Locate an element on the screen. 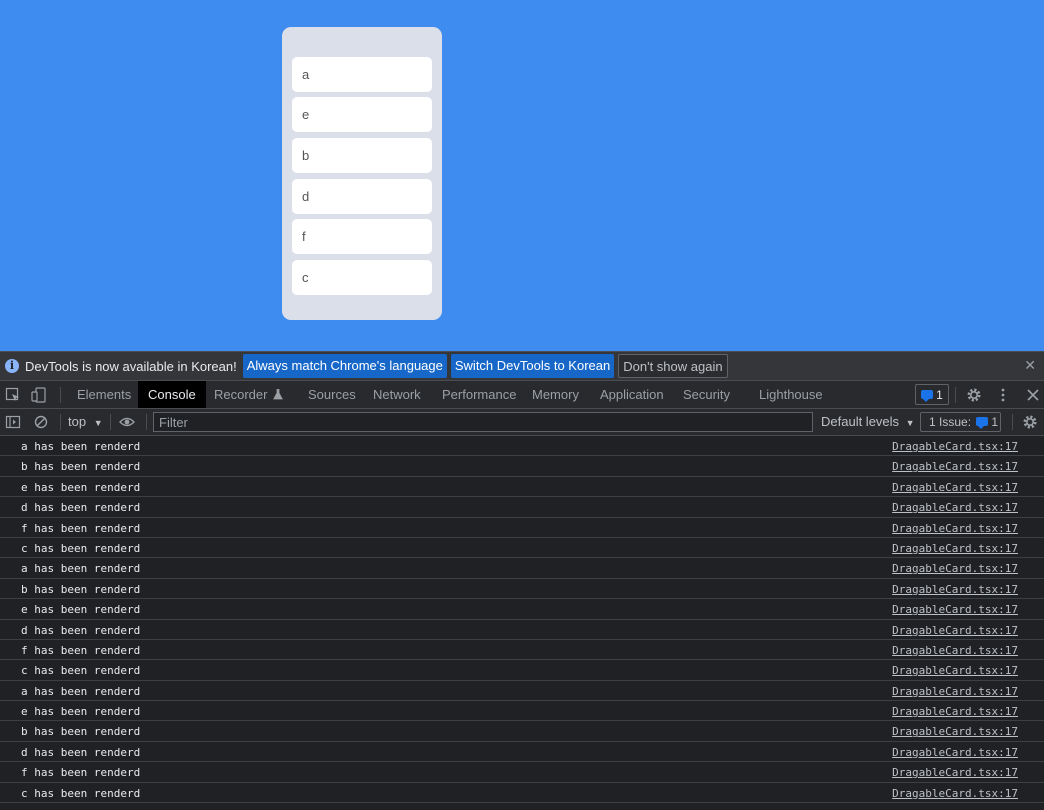 The image size is (1044, 810). draggable-card: e is located at coordinates (362, 114).